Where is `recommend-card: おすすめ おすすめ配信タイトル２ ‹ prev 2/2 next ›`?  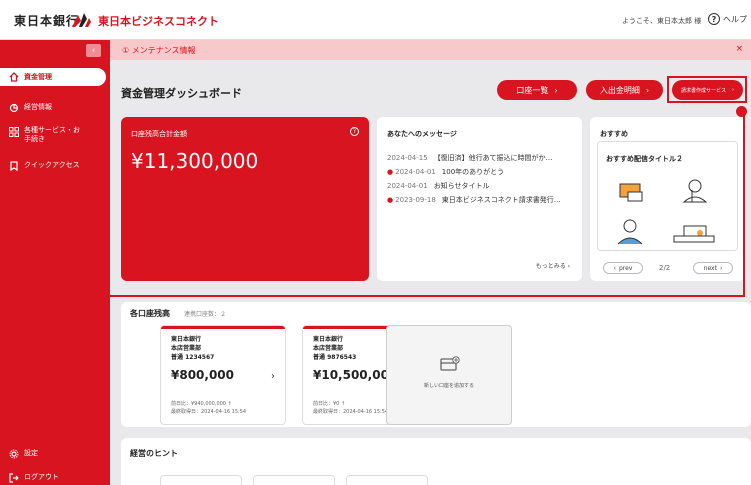
recommend-card: おすすめ おすすめ配信タイトル２ ‹ prev 2/2 next › is located at coordinates (667, 199).